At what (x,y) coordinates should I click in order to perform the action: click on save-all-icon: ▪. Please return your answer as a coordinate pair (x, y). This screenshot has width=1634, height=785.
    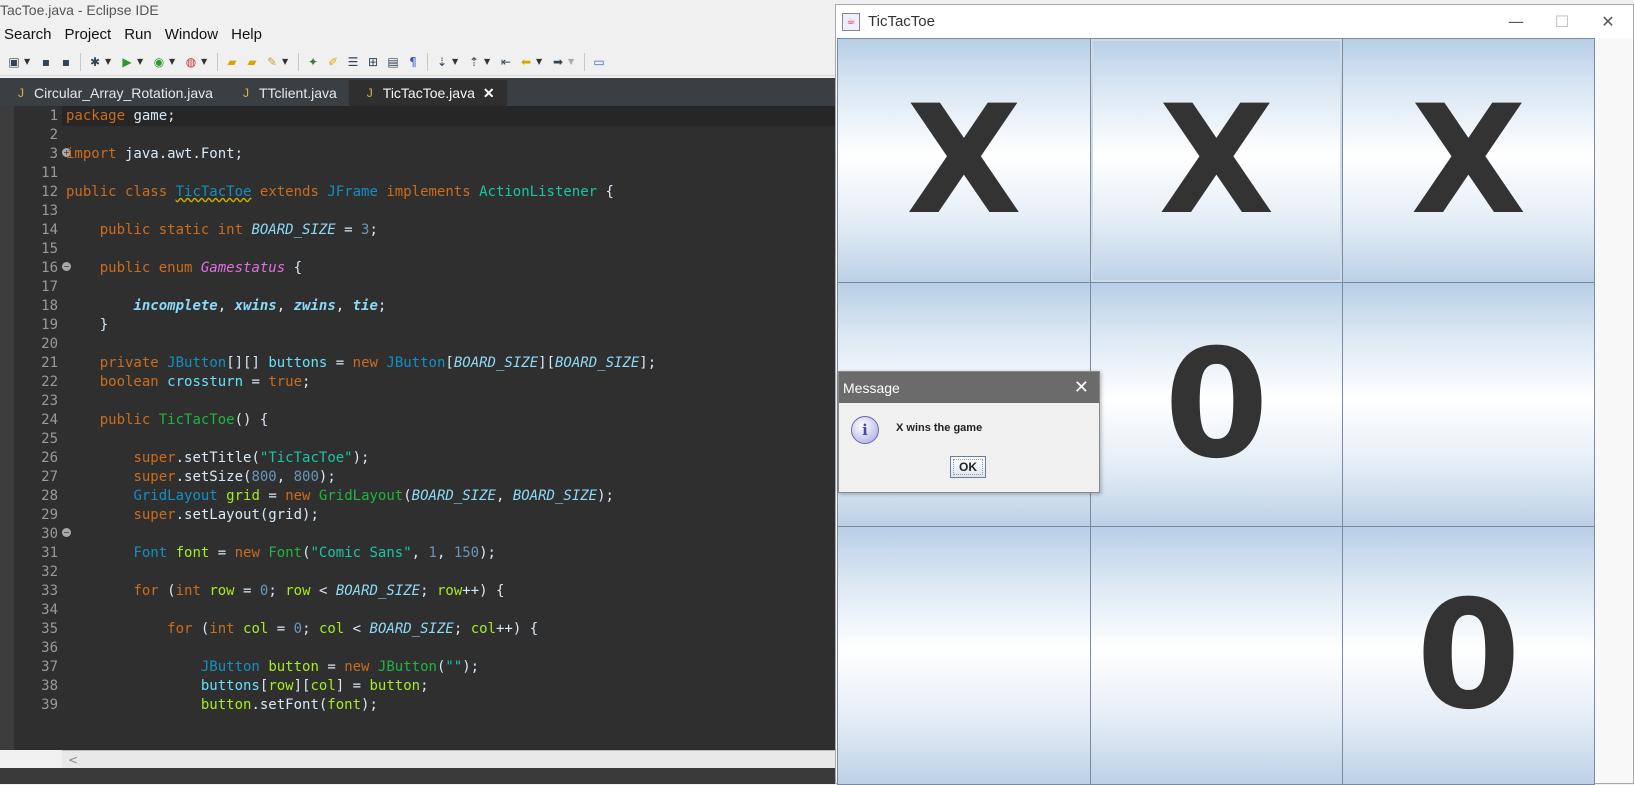
    Looking at the image, I should click on (66, 62).